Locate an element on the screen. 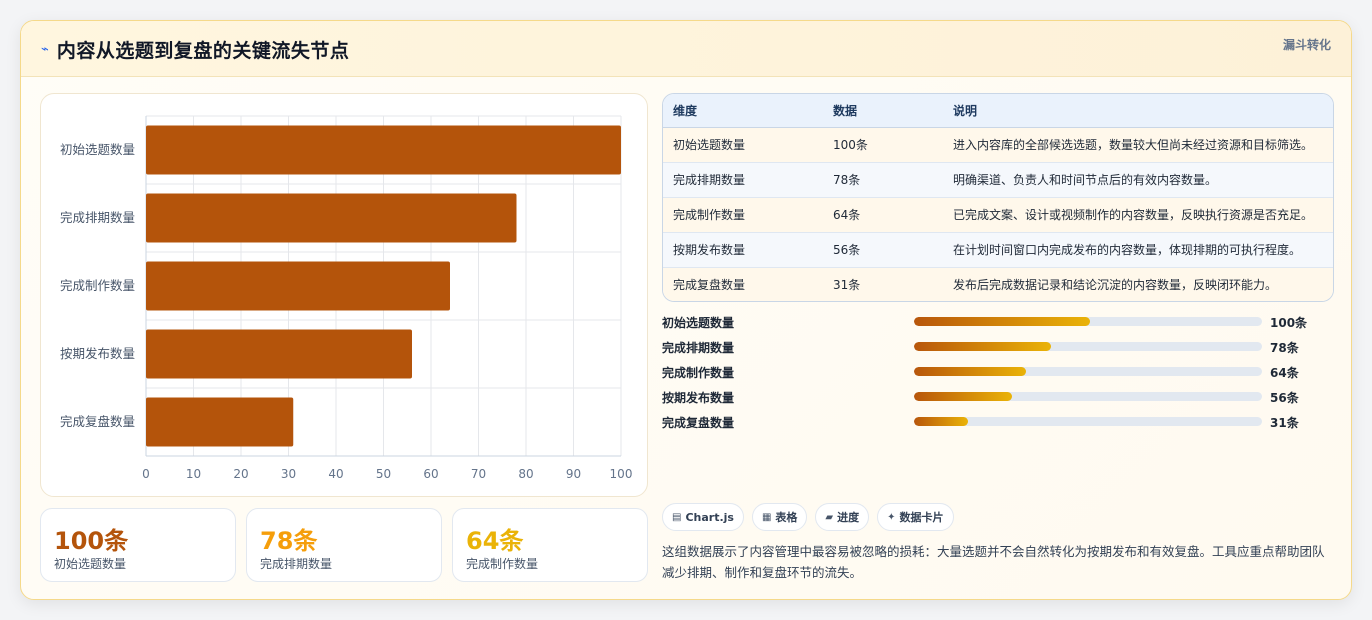  table-header-row: 维度 数据 说明 is located at coordinates (998, 111).